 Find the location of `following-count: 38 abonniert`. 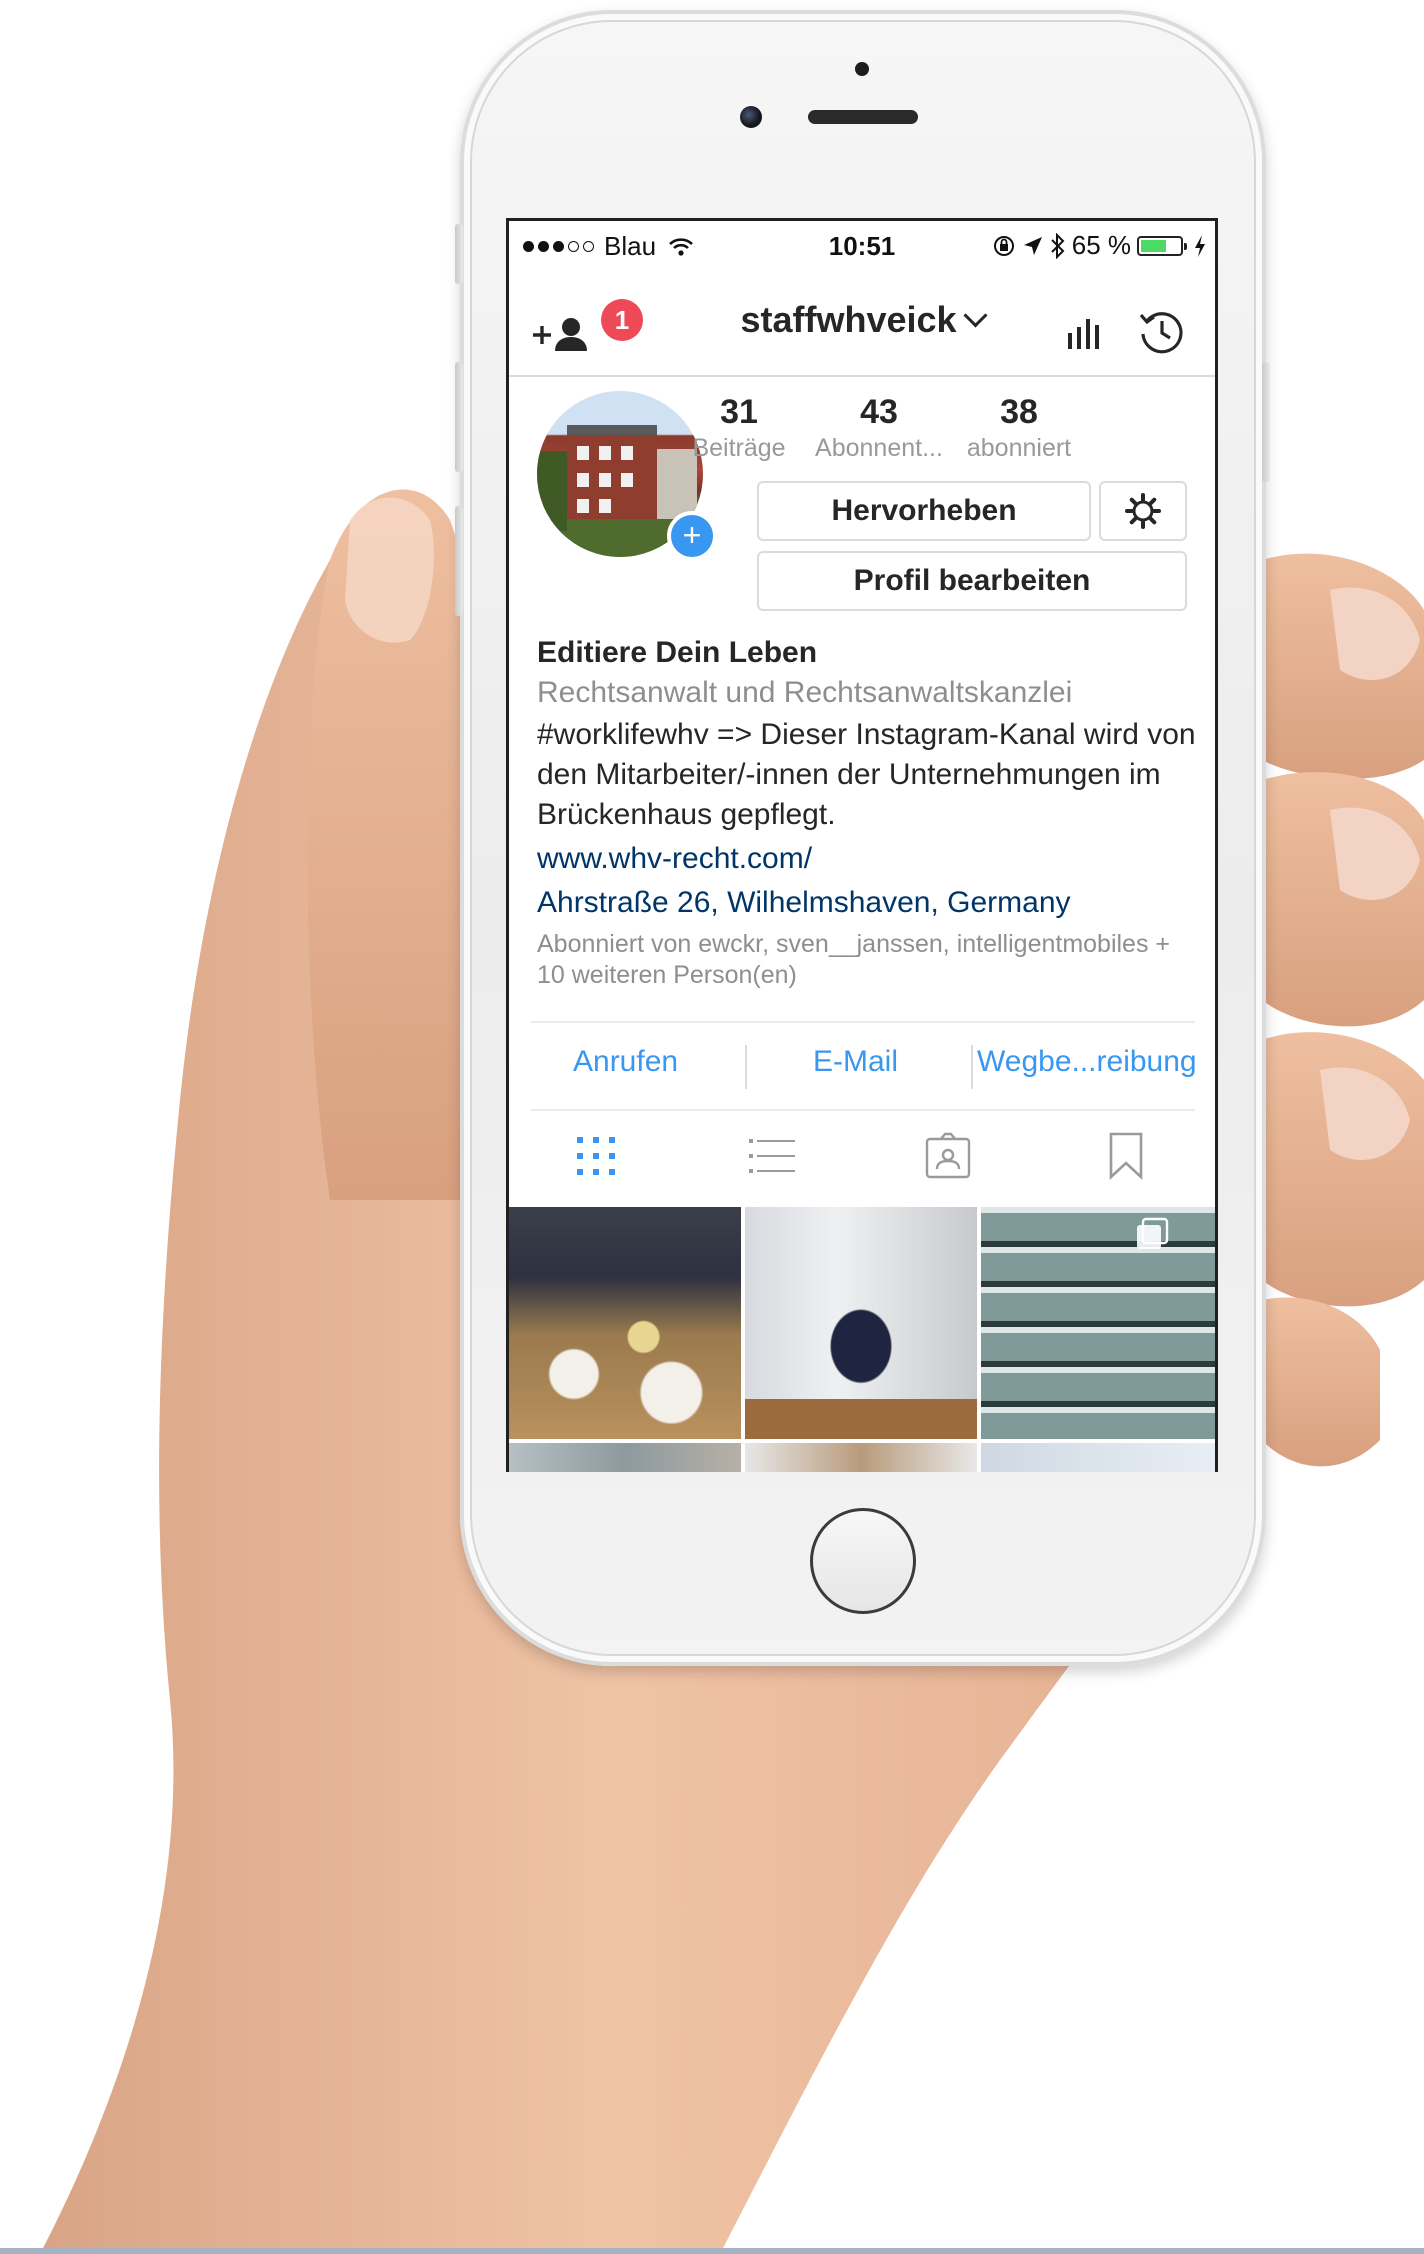

following-count: 38 abonniert is located at coordinates (1019, 428).